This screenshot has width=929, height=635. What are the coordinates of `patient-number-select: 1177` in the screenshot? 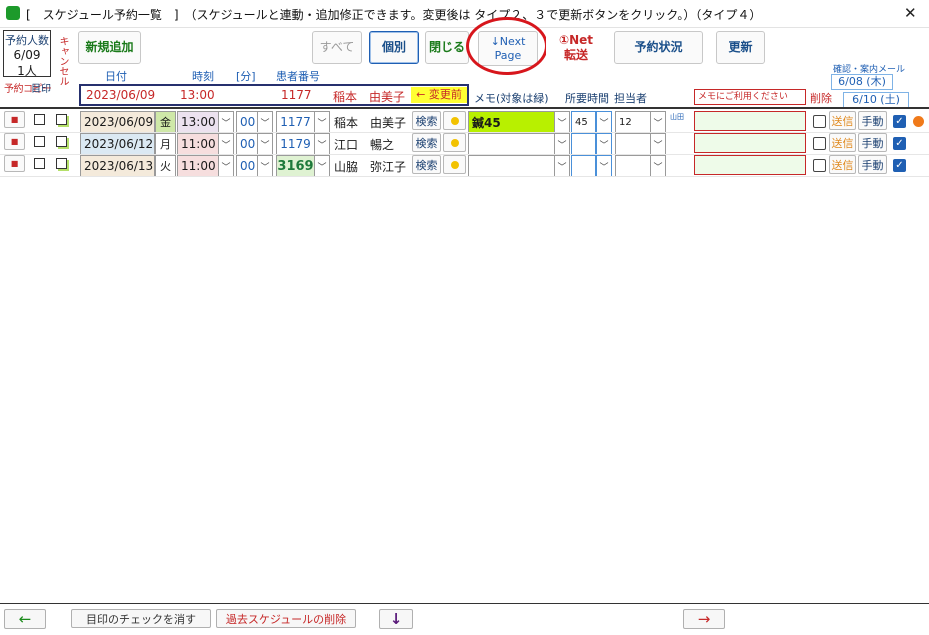 It's located at (295, 122).